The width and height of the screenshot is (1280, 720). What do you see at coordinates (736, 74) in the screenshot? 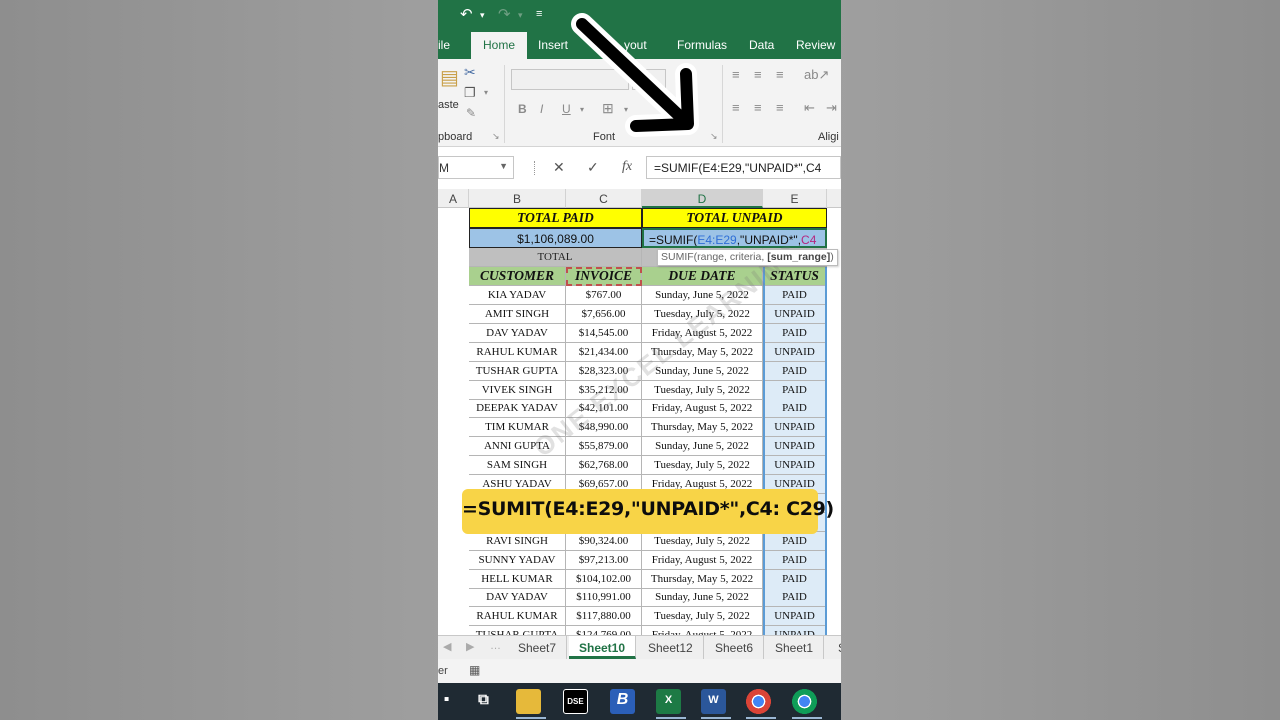
I see `align-top-icon: ≡` at bounding box center [736, 74].